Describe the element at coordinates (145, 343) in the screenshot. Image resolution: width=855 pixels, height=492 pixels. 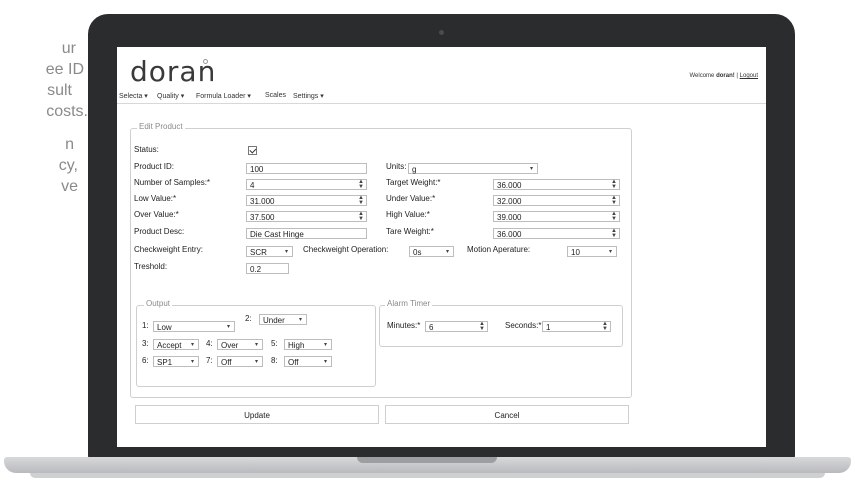
I see `output-3-label: 3:` at that location.